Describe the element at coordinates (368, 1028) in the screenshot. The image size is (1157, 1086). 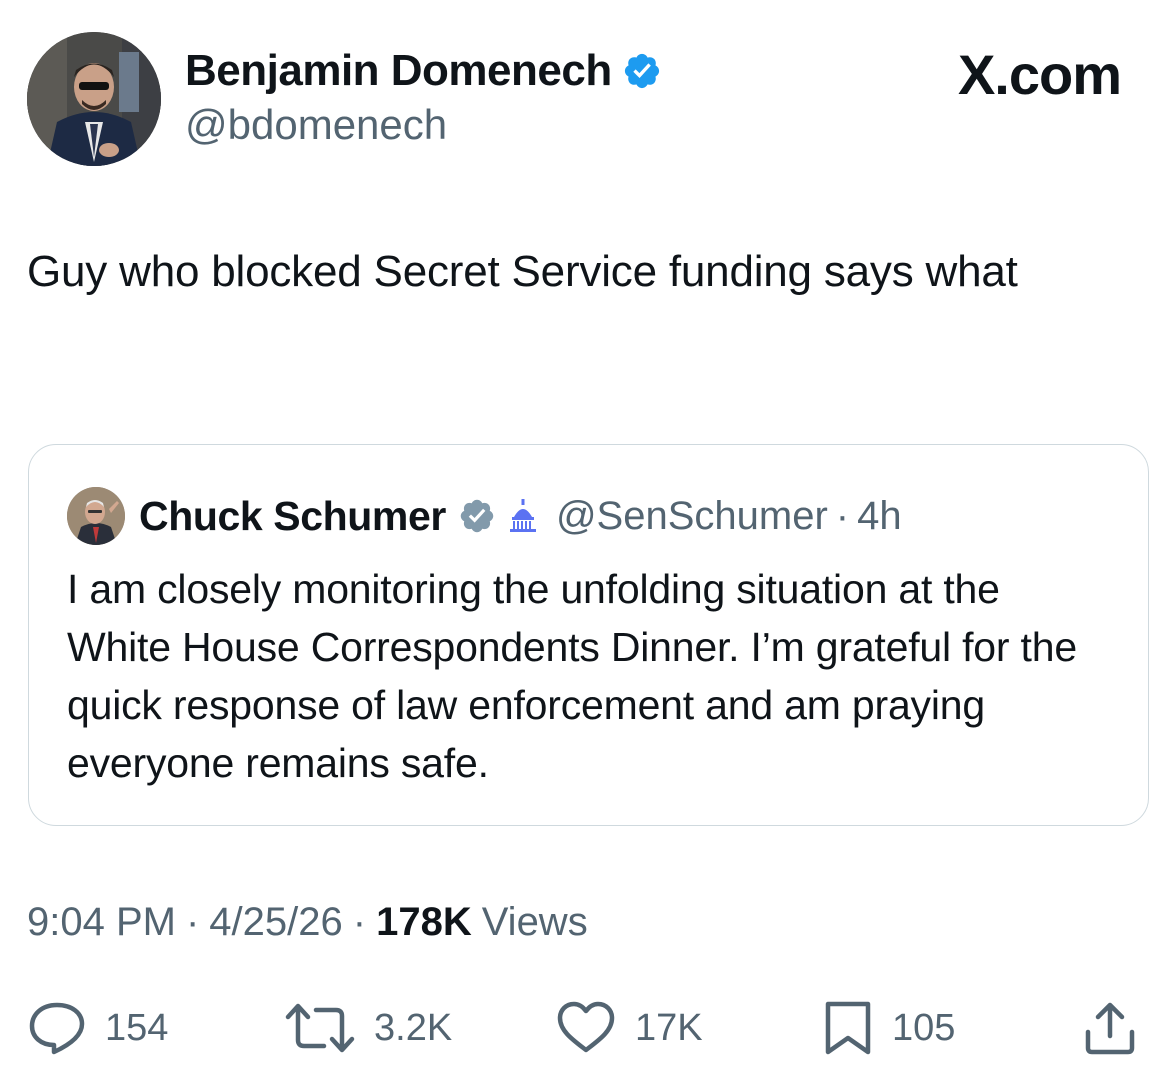
I see `repost-button: 3.2K` at that location.